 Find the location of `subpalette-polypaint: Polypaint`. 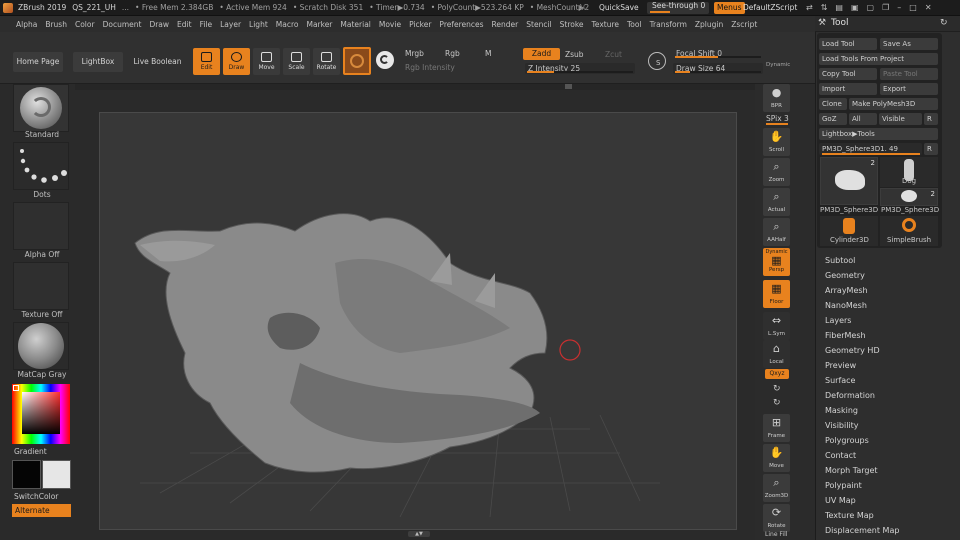

subpalette-polypaint: Polypaint is located at coordinates (843, 485).